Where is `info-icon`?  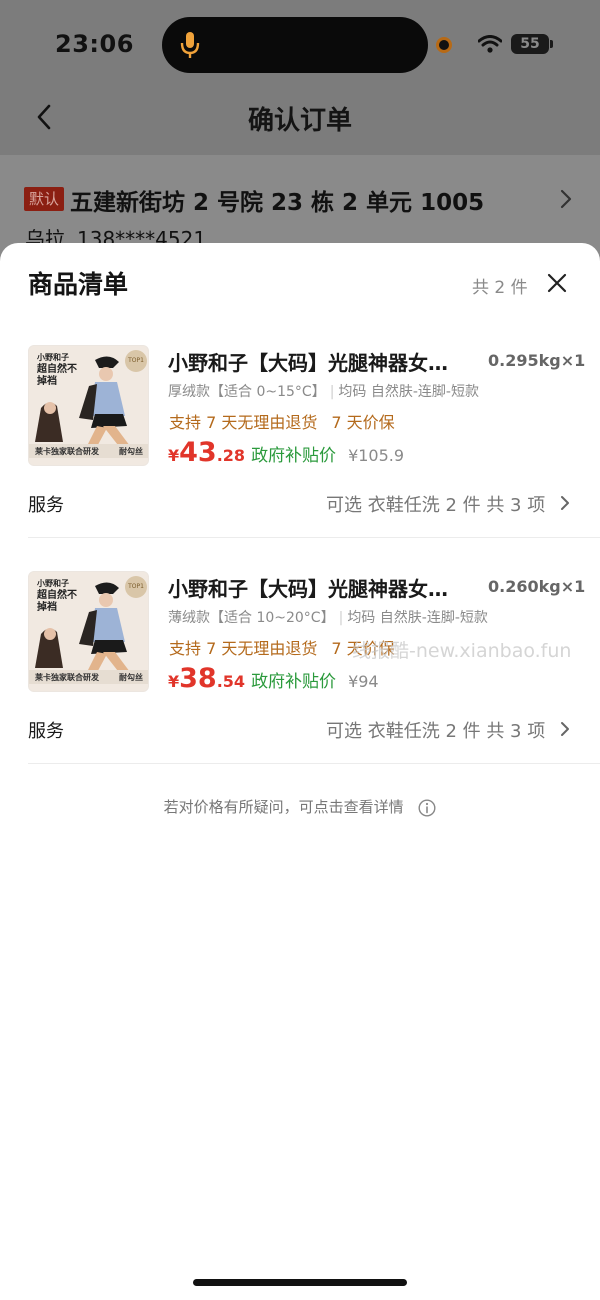
info-icon is located at coordinates (427, 807).